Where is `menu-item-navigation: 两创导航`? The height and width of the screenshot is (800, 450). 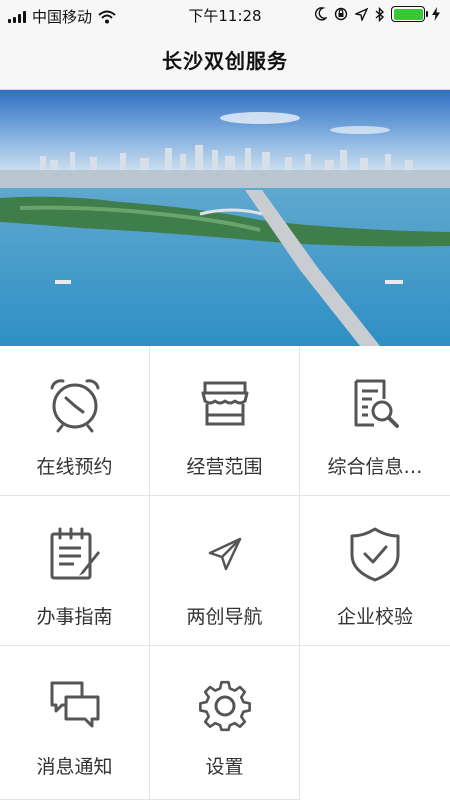 menu-item-navigation: 两创导航 is located at coordinates (225, 571).